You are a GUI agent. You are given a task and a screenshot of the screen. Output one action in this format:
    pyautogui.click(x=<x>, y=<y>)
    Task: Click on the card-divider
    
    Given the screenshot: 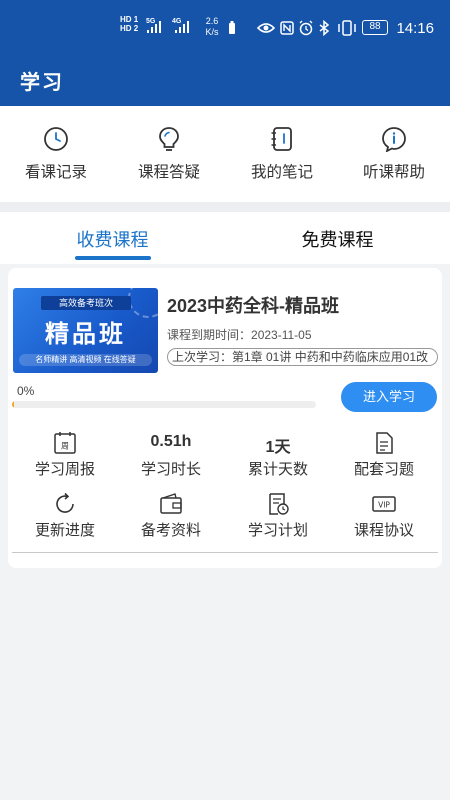 What is the action you would take?
    pyautogui.click(x=225, y=552)
    